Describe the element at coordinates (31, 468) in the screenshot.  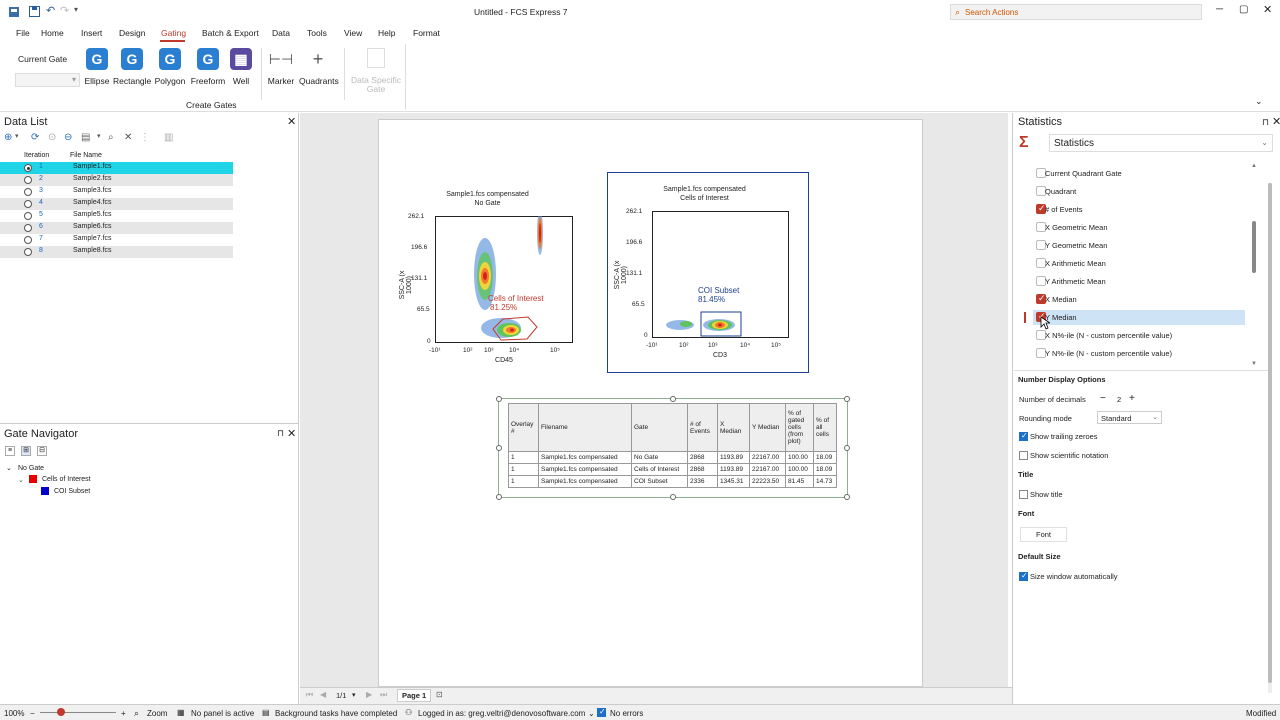
I see `gate-tree-no-gate: No Gate` at that location.